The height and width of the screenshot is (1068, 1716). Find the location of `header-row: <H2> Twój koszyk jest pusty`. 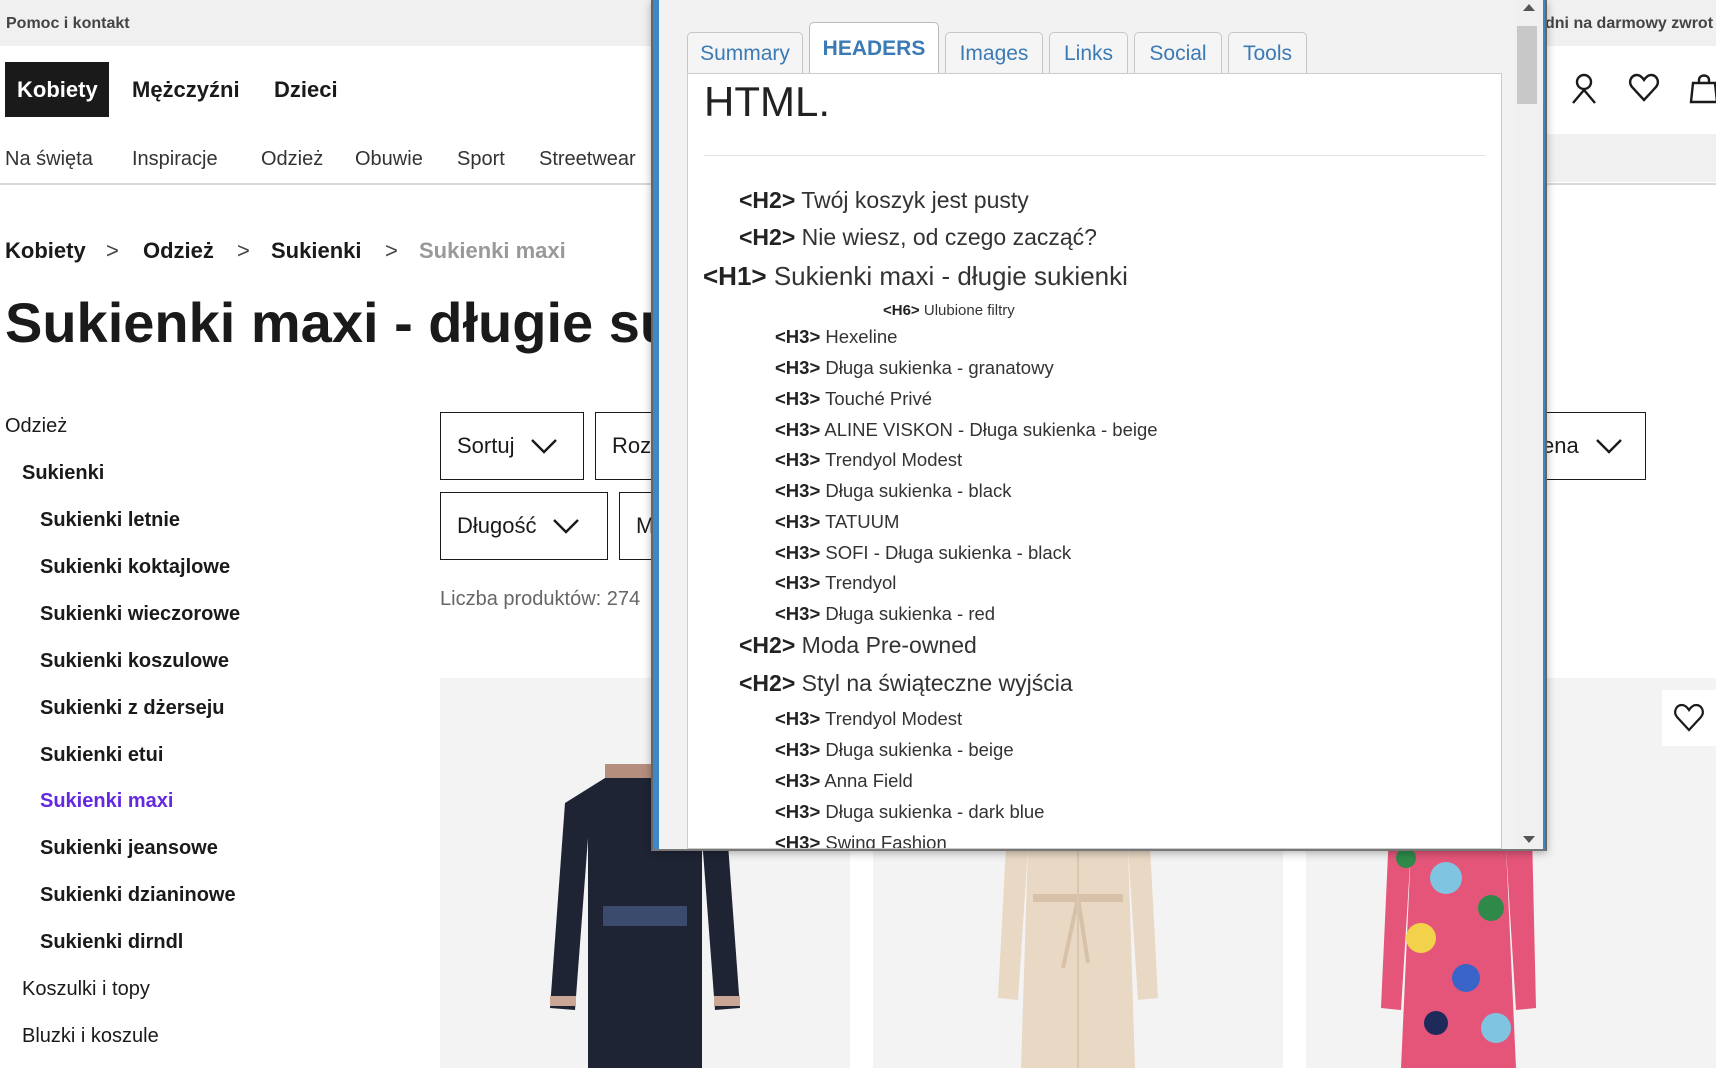

header-row: <H2> Twój koszyk jest pusty is located at coordinates (884, 200).